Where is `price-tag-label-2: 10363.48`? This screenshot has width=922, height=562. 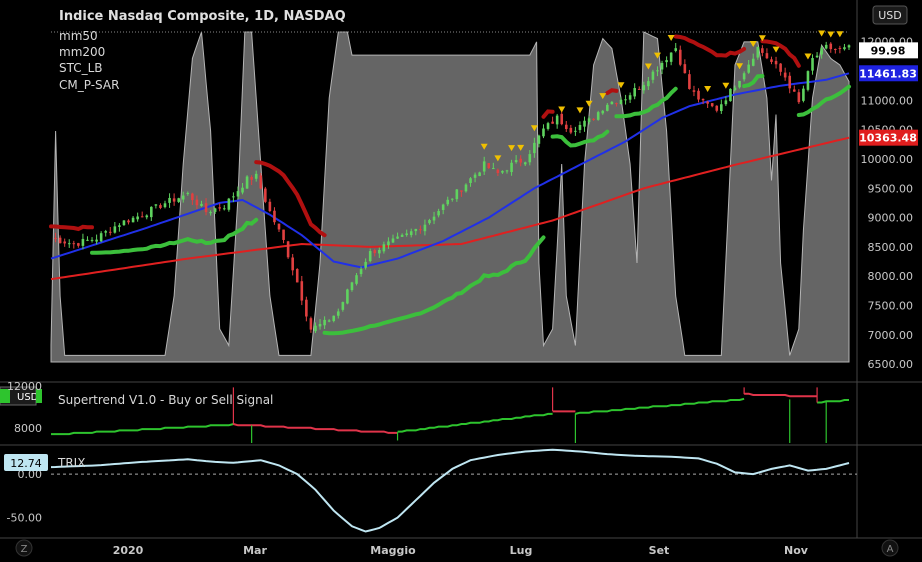 price-tag-label-2: 10363.48 is located at coordinates (888, 138).